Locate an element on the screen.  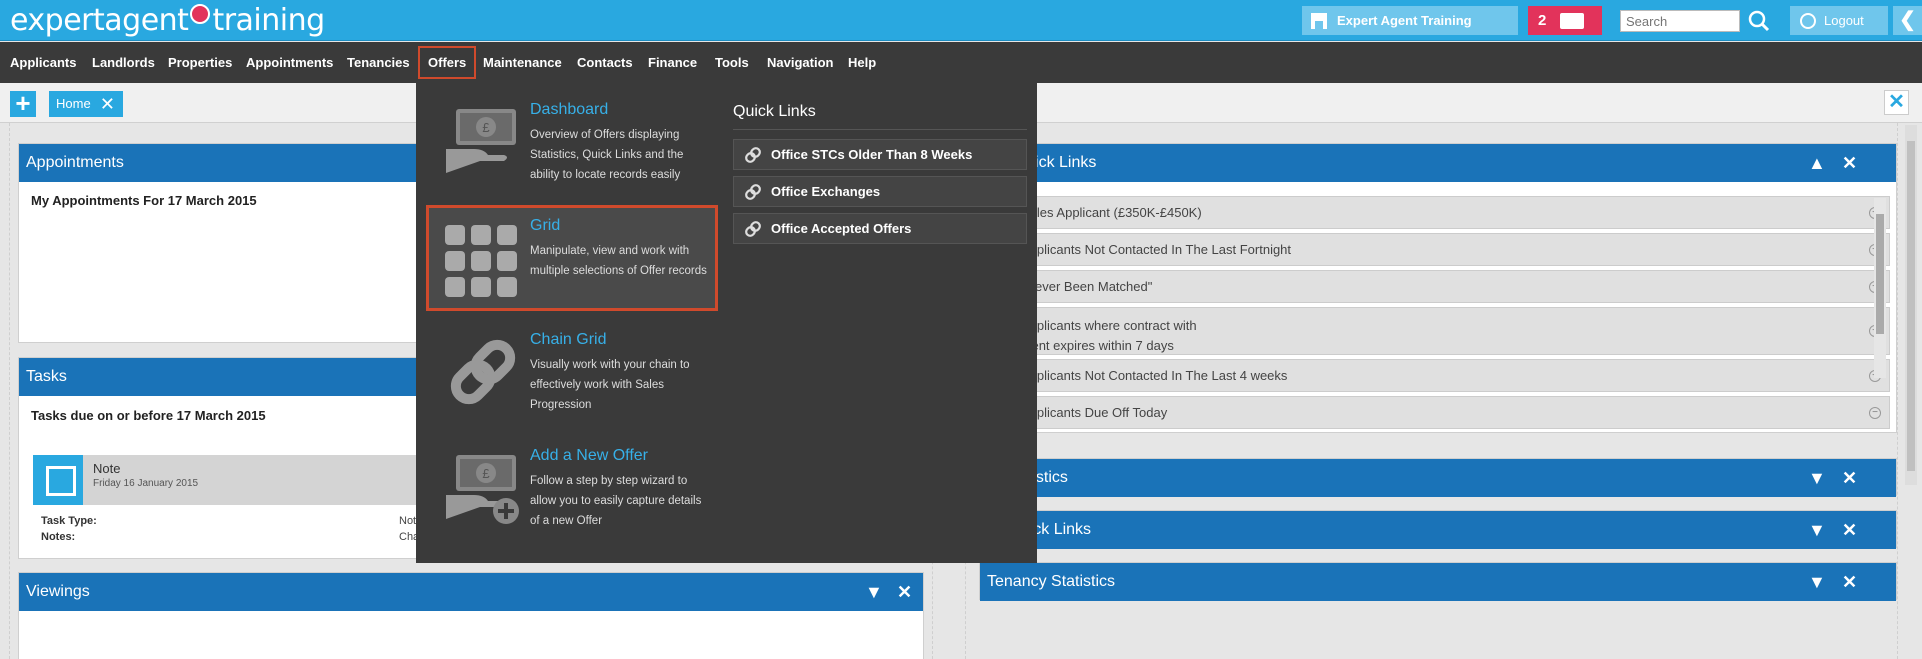
menu-item-title: Add a New Offer is located at coordinates (589, 455).